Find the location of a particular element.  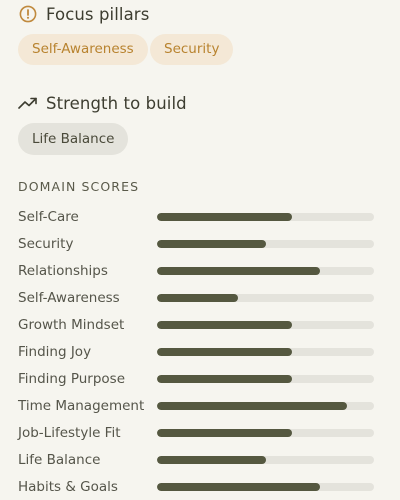

domain-score-label: Self-Care is located at coordinates (48, 217).